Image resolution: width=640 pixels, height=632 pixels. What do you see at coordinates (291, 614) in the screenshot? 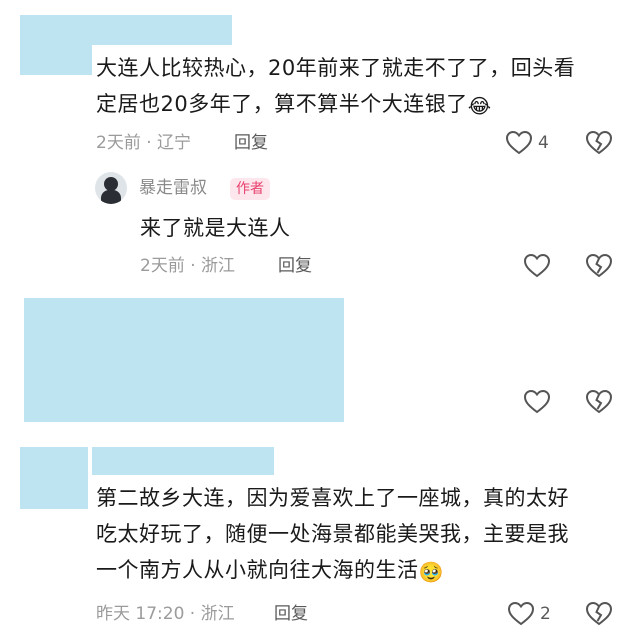
I see `reply-button-3: 回复` at bounding box center [291, 614].